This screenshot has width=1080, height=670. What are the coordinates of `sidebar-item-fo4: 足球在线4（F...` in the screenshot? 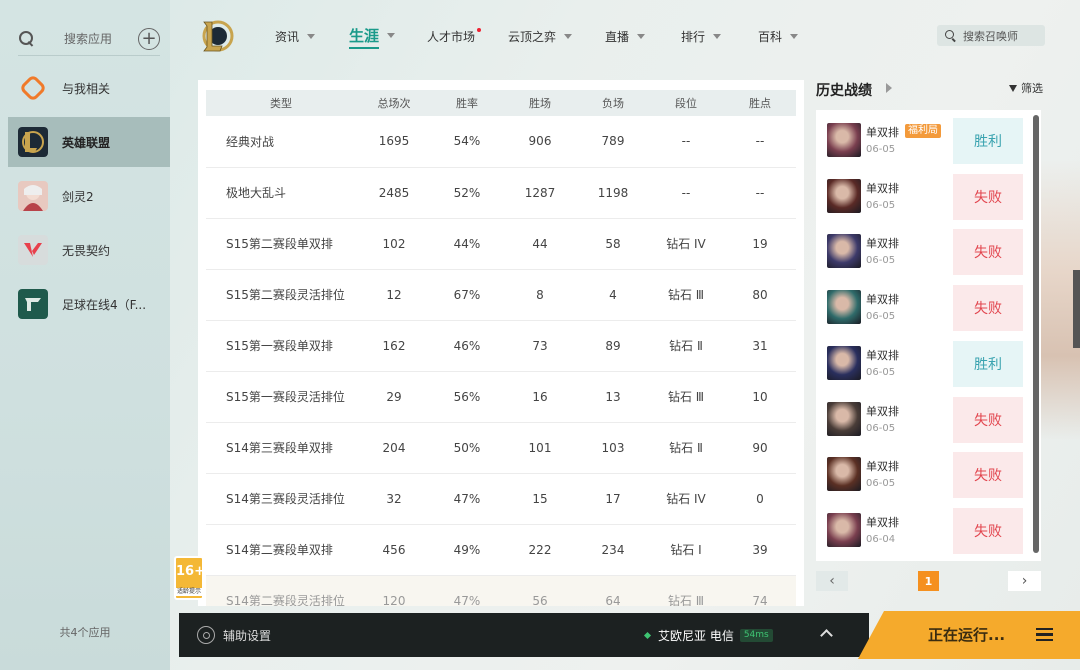 It's located at (89, 304).